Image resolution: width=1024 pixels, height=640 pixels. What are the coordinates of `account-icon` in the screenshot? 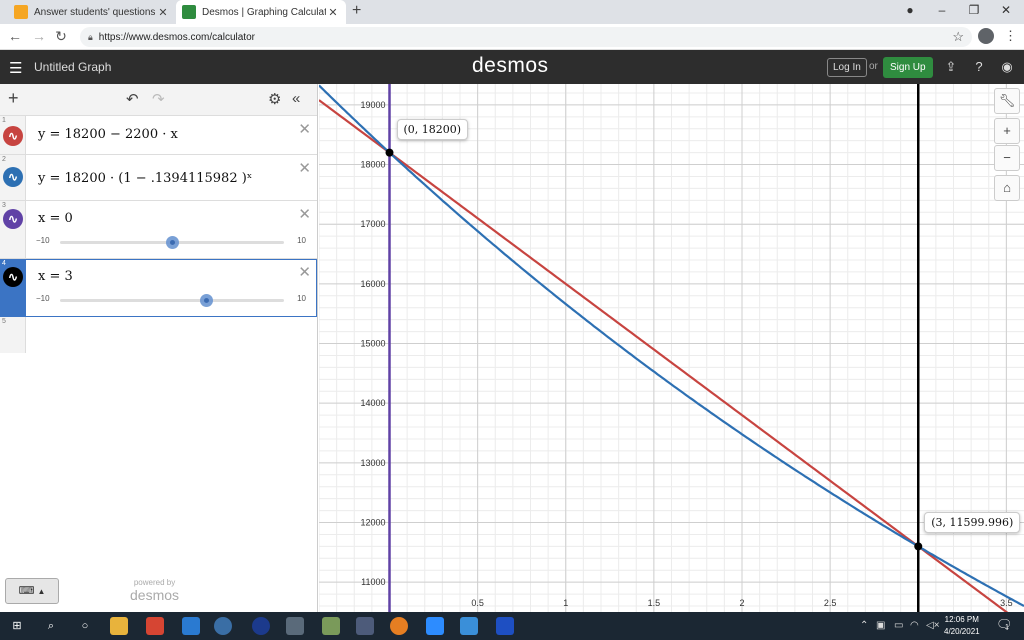 It's located at (986, 36).